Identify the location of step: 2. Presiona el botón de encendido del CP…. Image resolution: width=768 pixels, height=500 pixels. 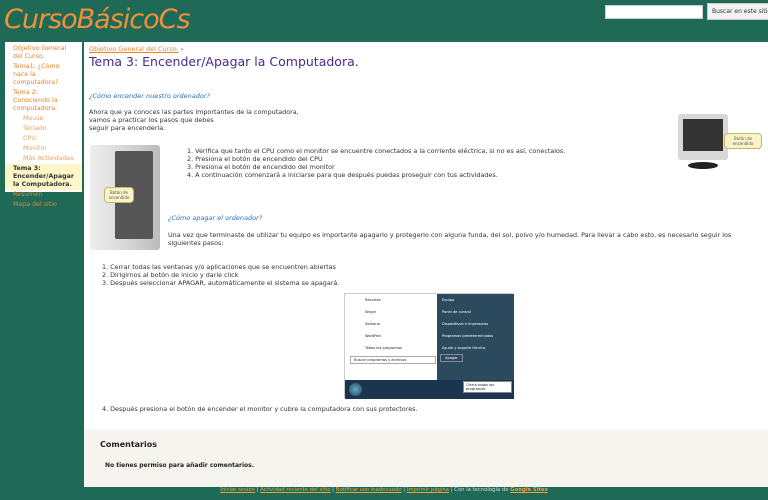
(255, 159).